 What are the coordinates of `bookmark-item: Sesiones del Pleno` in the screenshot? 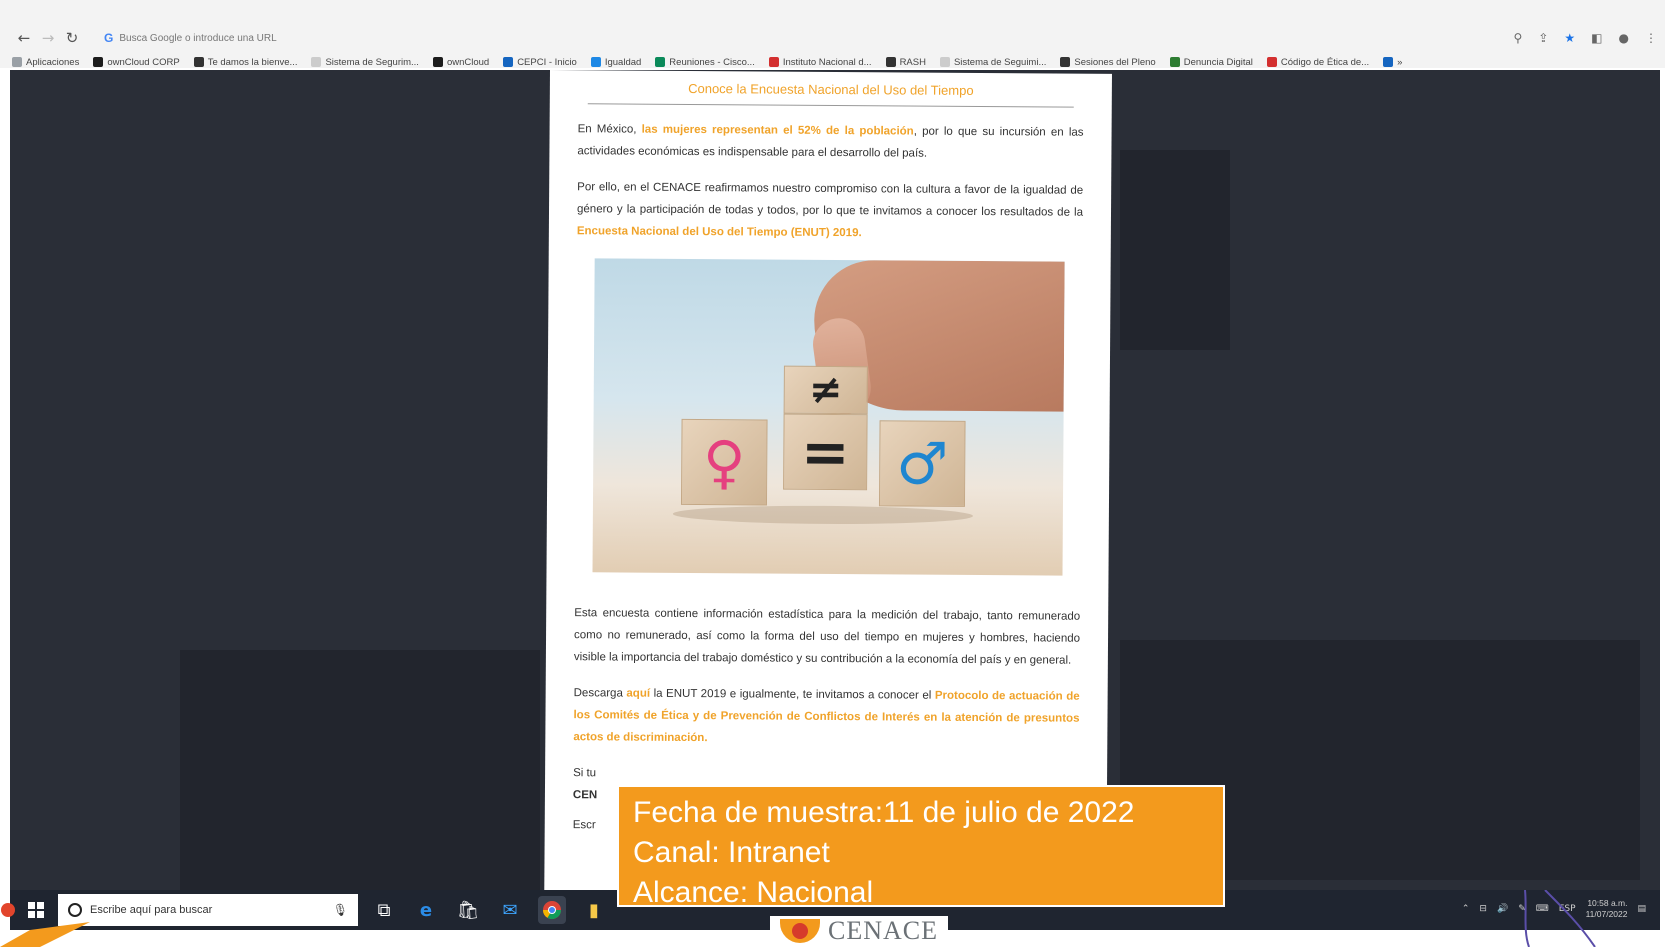 It's located at (1108, 62).